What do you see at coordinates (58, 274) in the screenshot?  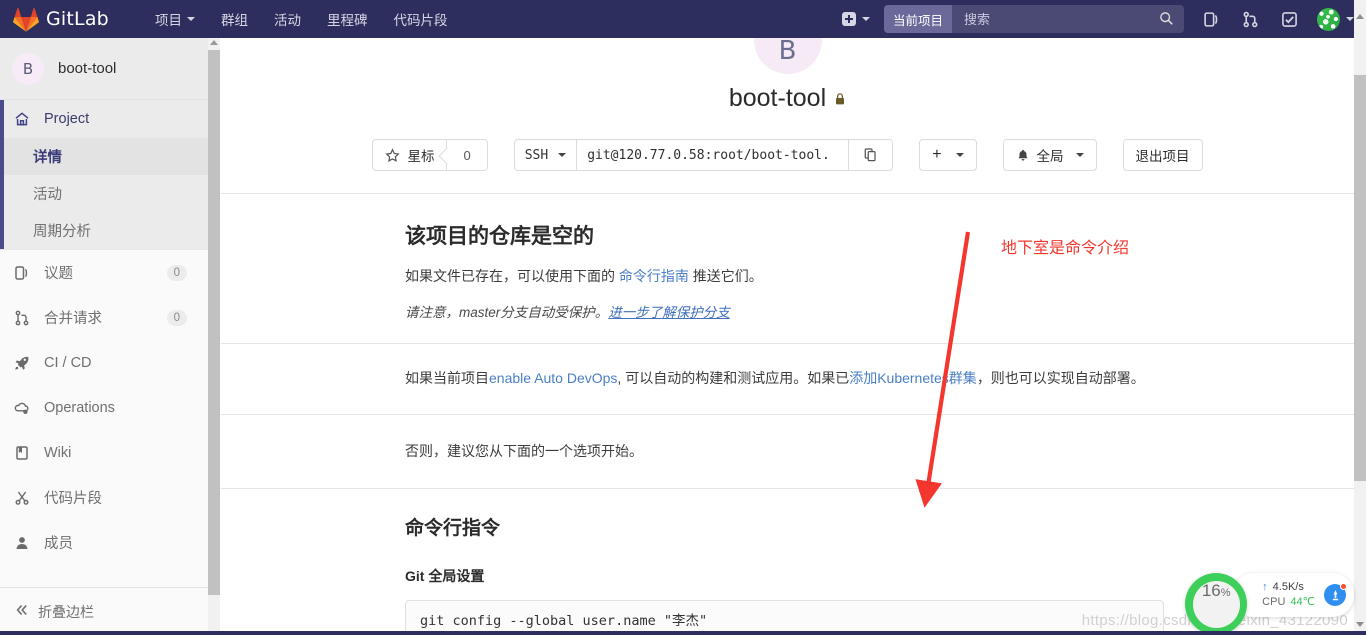 I see `sidebar-item-issues-label: 议题` at bounding box center [58, 274].